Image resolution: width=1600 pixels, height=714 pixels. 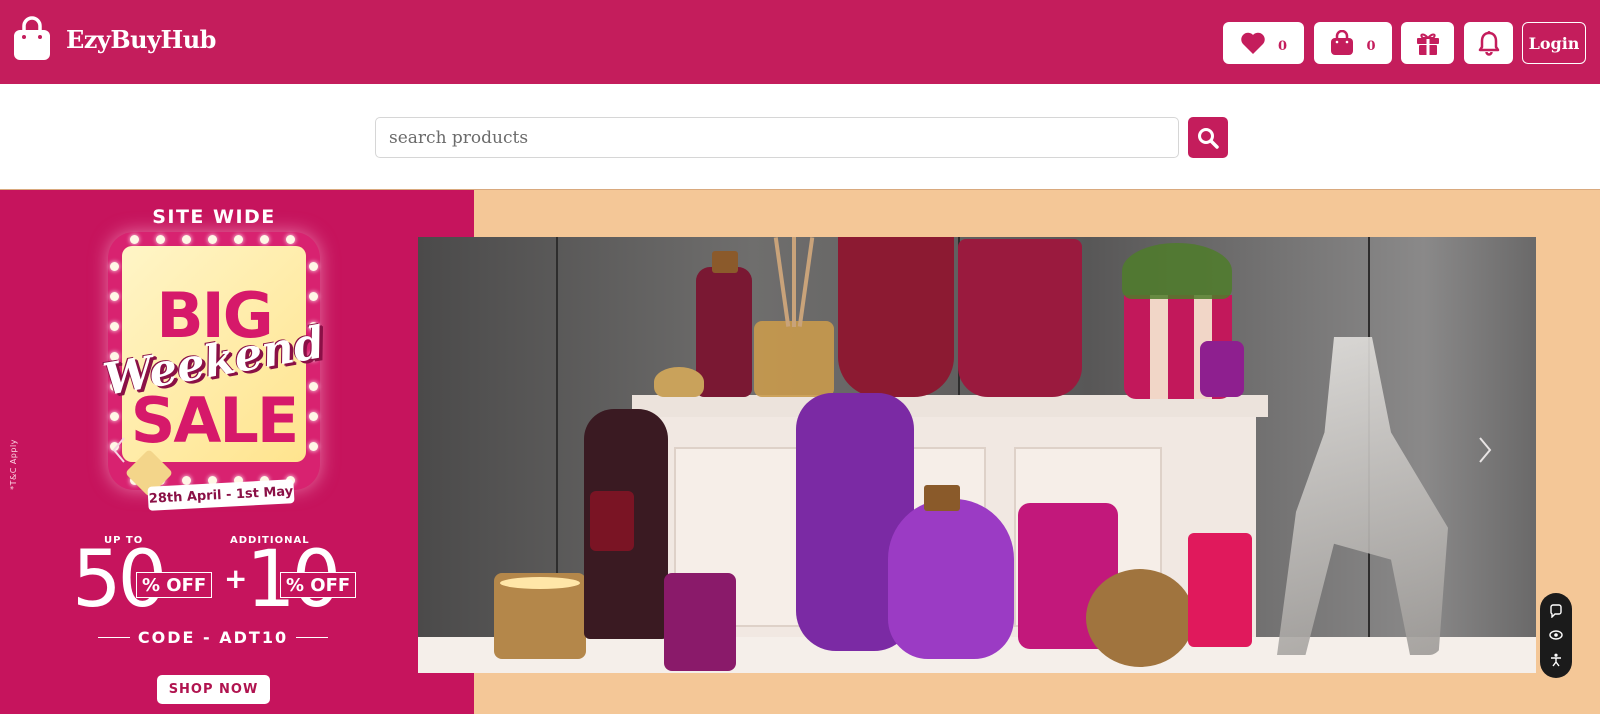 What do you see at coordinates (800, 42) in the screenshot?
I see `site-header: EzyBuyHub 0 0 Login` at bounding box center [800, 42].